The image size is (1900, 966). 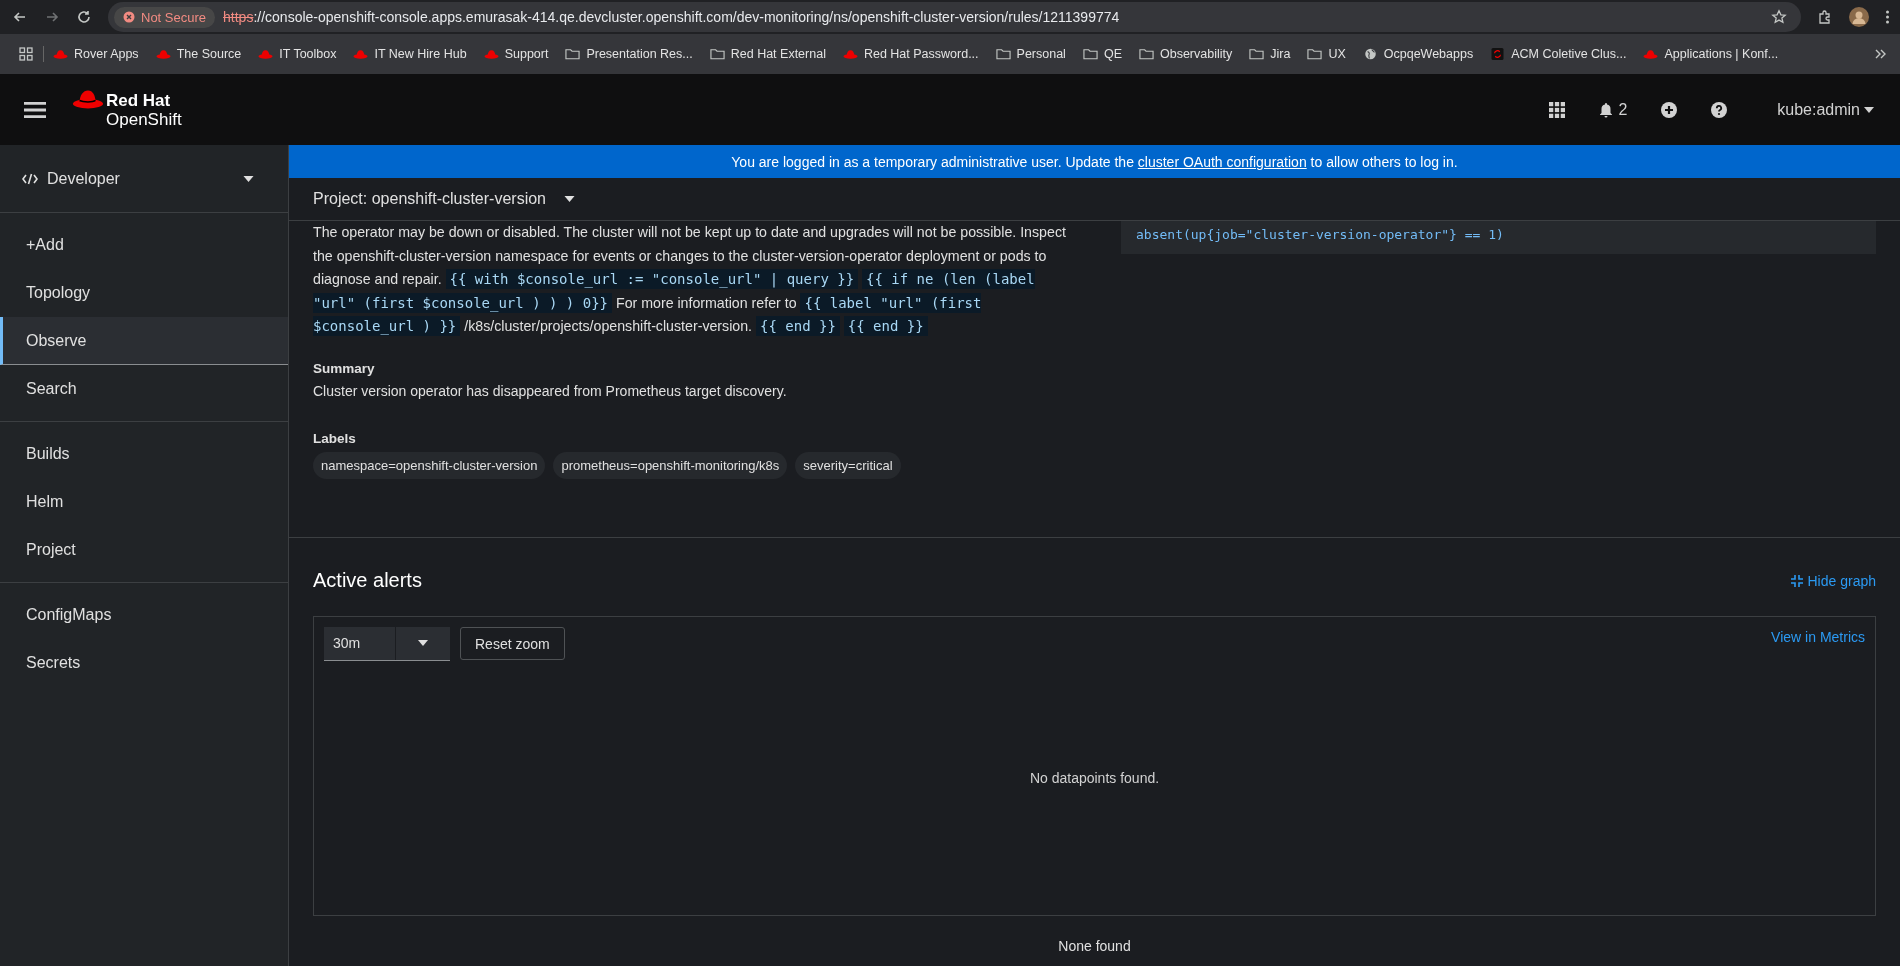 I want to click on label-chip: severity=critical, so click(x=848, y=465).